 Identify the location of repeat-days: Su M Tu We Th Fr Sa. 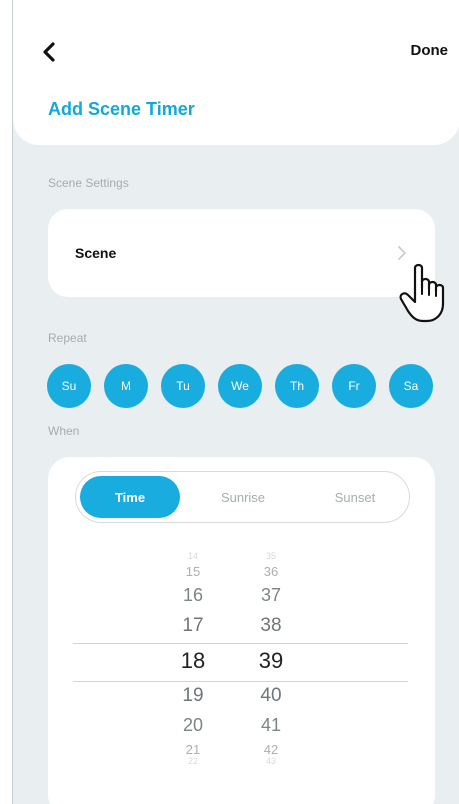
(247, 386).